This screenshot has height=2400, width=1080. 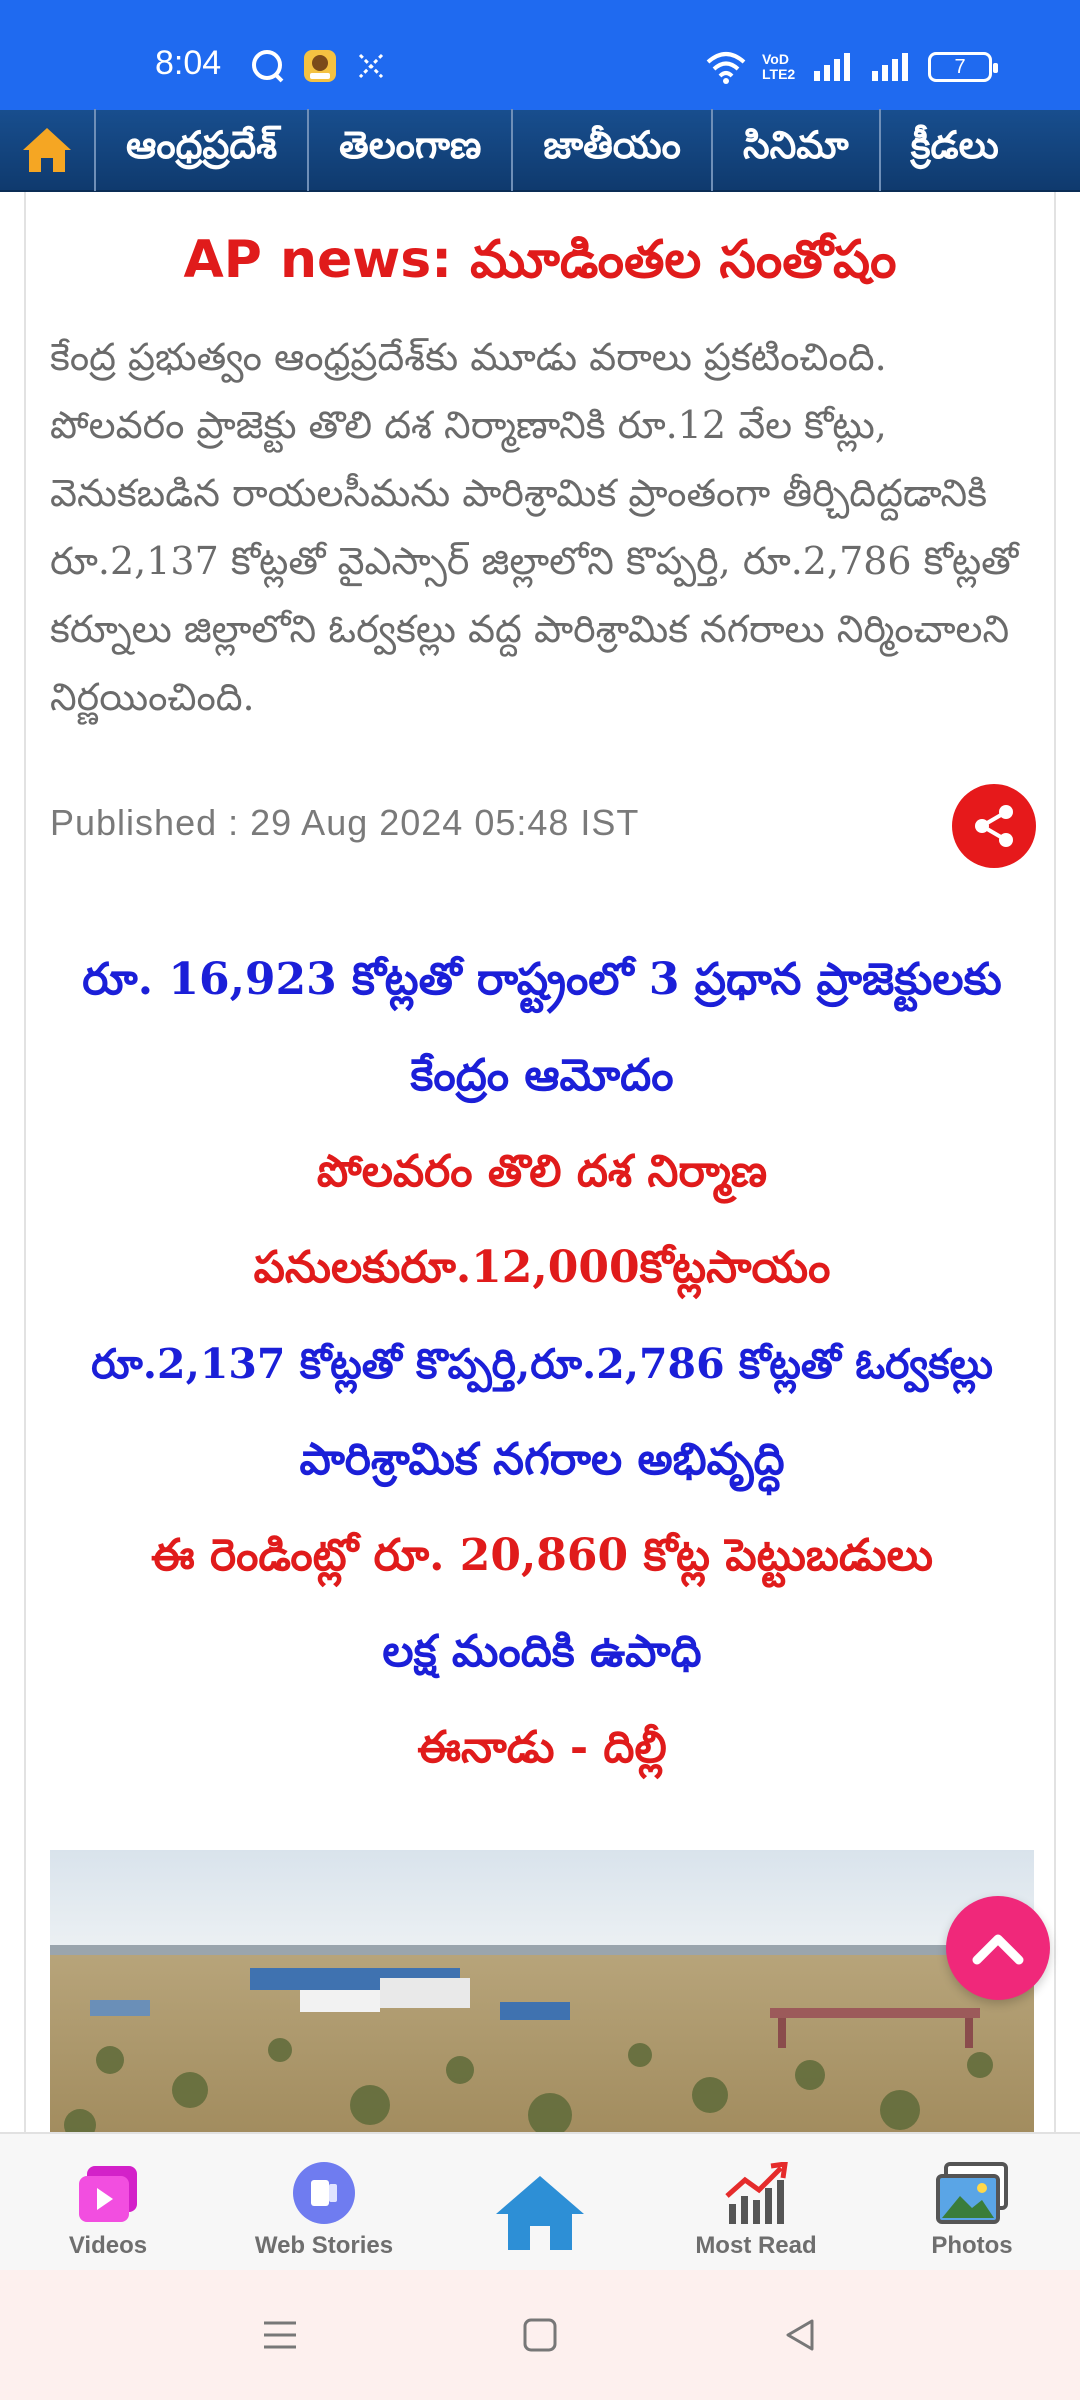 What do you see at coordinates (955, 150) in the screenshot?
I see `tab-sports: క్రీడలు` at bounding box center [955, 150].